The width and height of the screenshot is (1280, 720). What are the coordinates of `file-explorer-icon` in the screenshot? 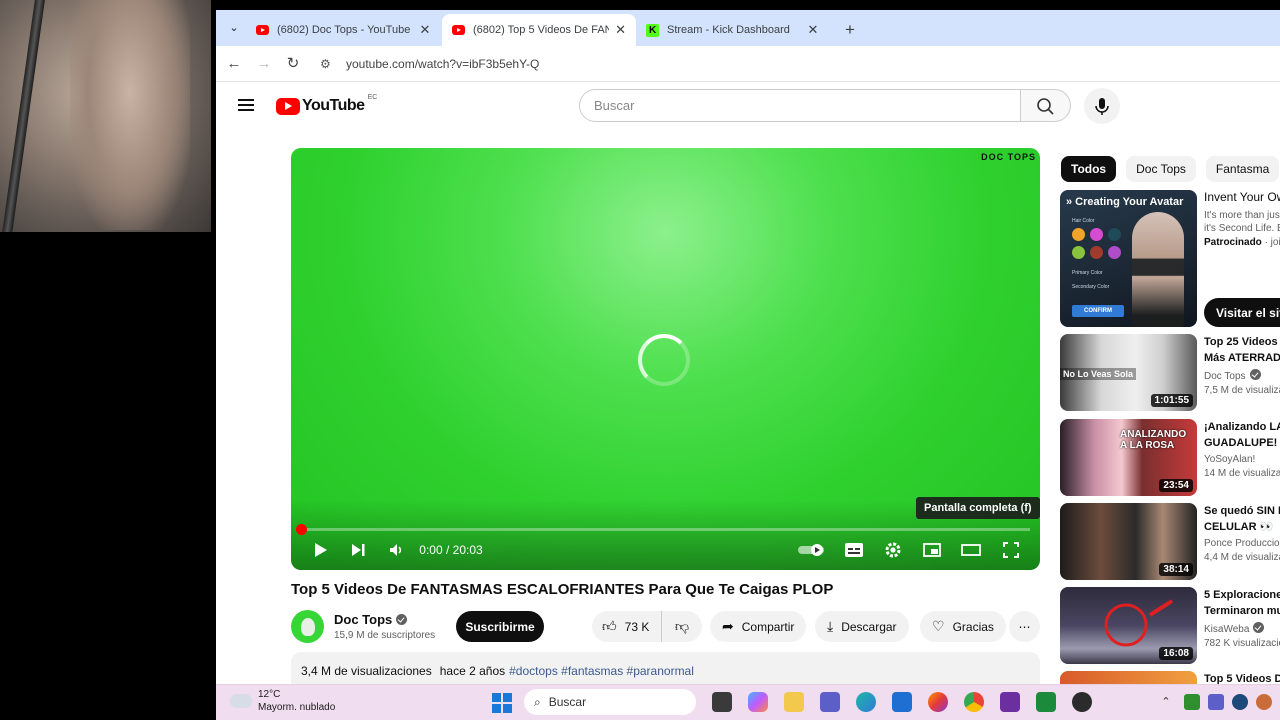 It's located at (794, 702).